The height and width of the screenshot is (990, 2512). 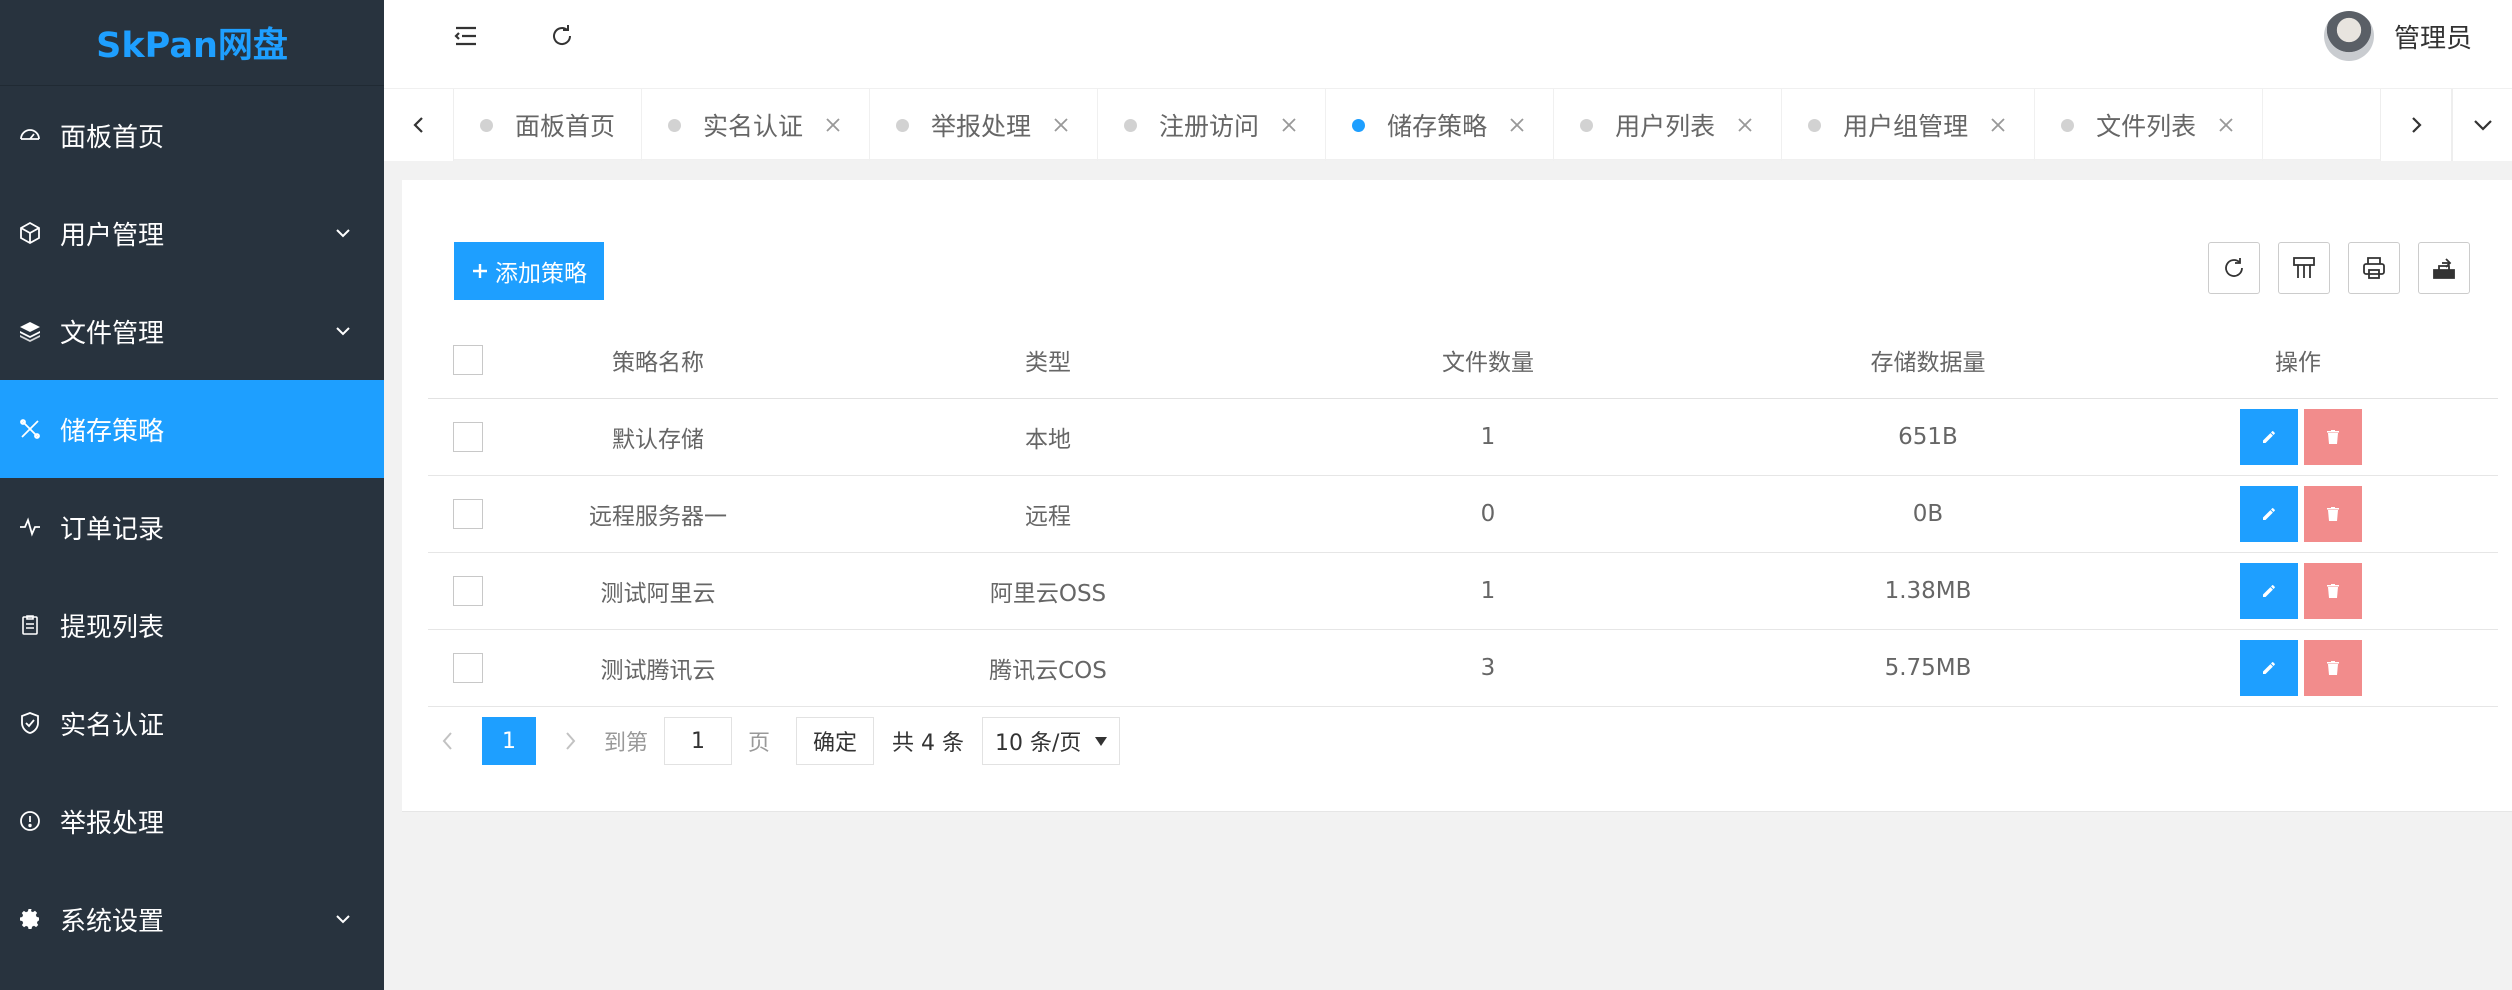 I want to click on next-page-button, so click(x=570, y=741).